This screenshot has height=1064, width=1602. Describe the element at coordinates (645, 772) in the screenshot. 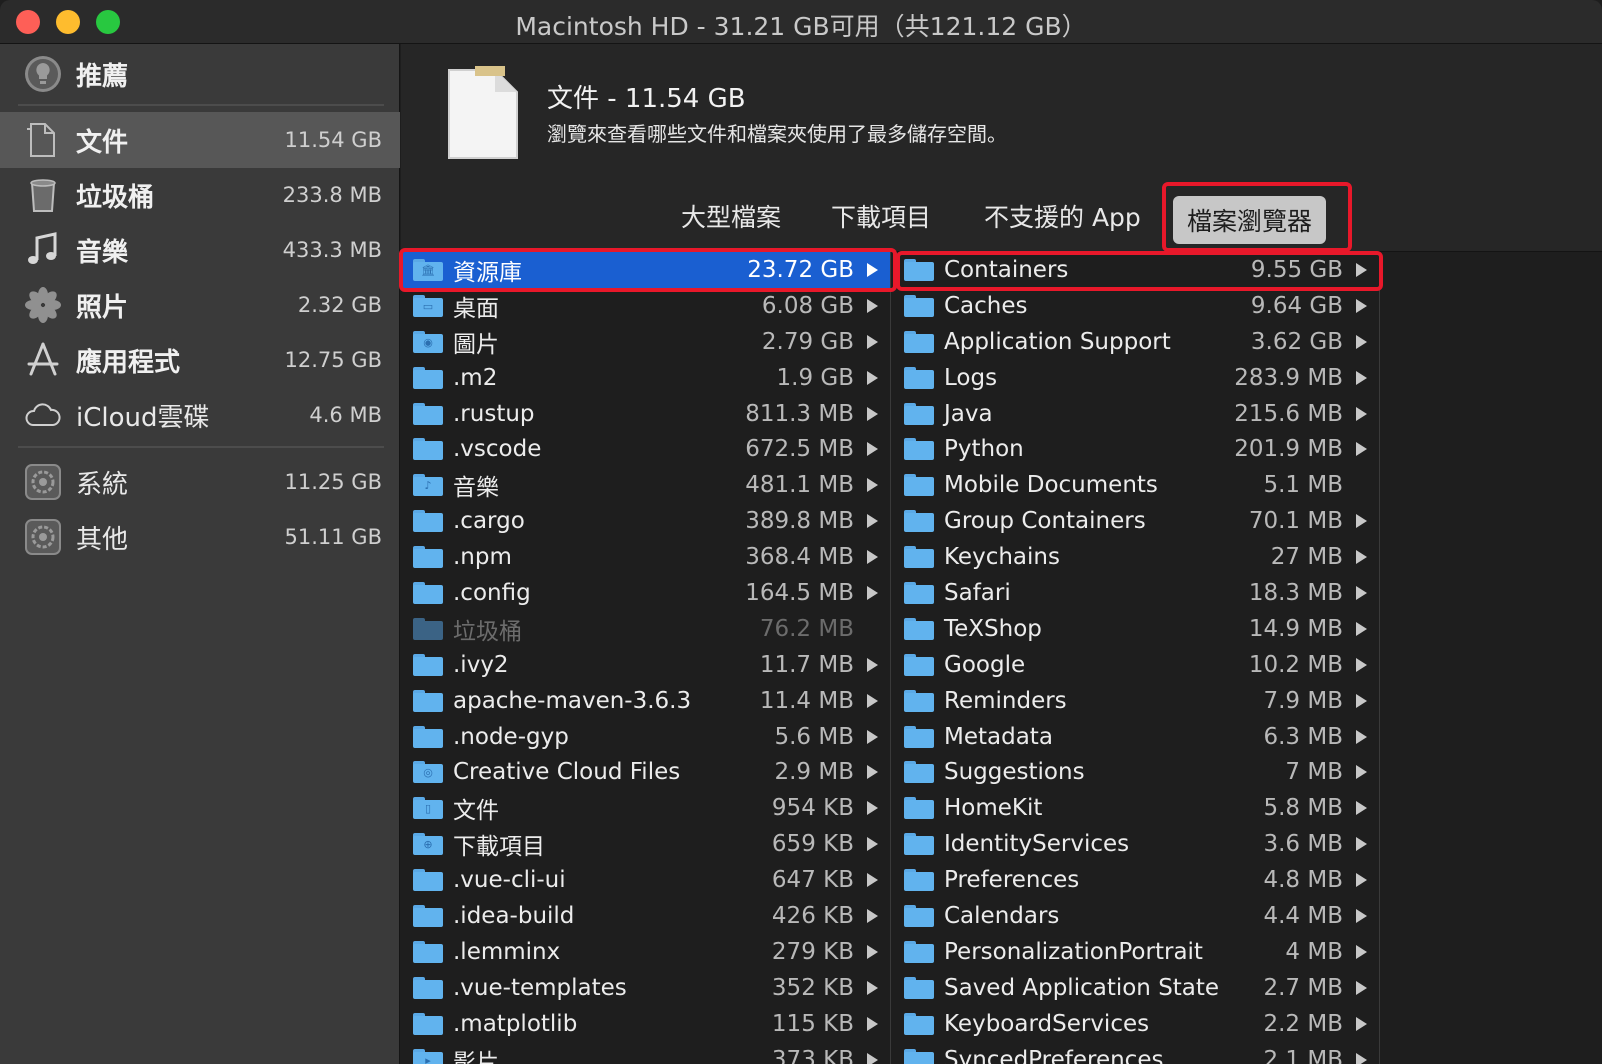

I see `list-item: ◎ Creative Cloud Files 2.9 MB` at that location.